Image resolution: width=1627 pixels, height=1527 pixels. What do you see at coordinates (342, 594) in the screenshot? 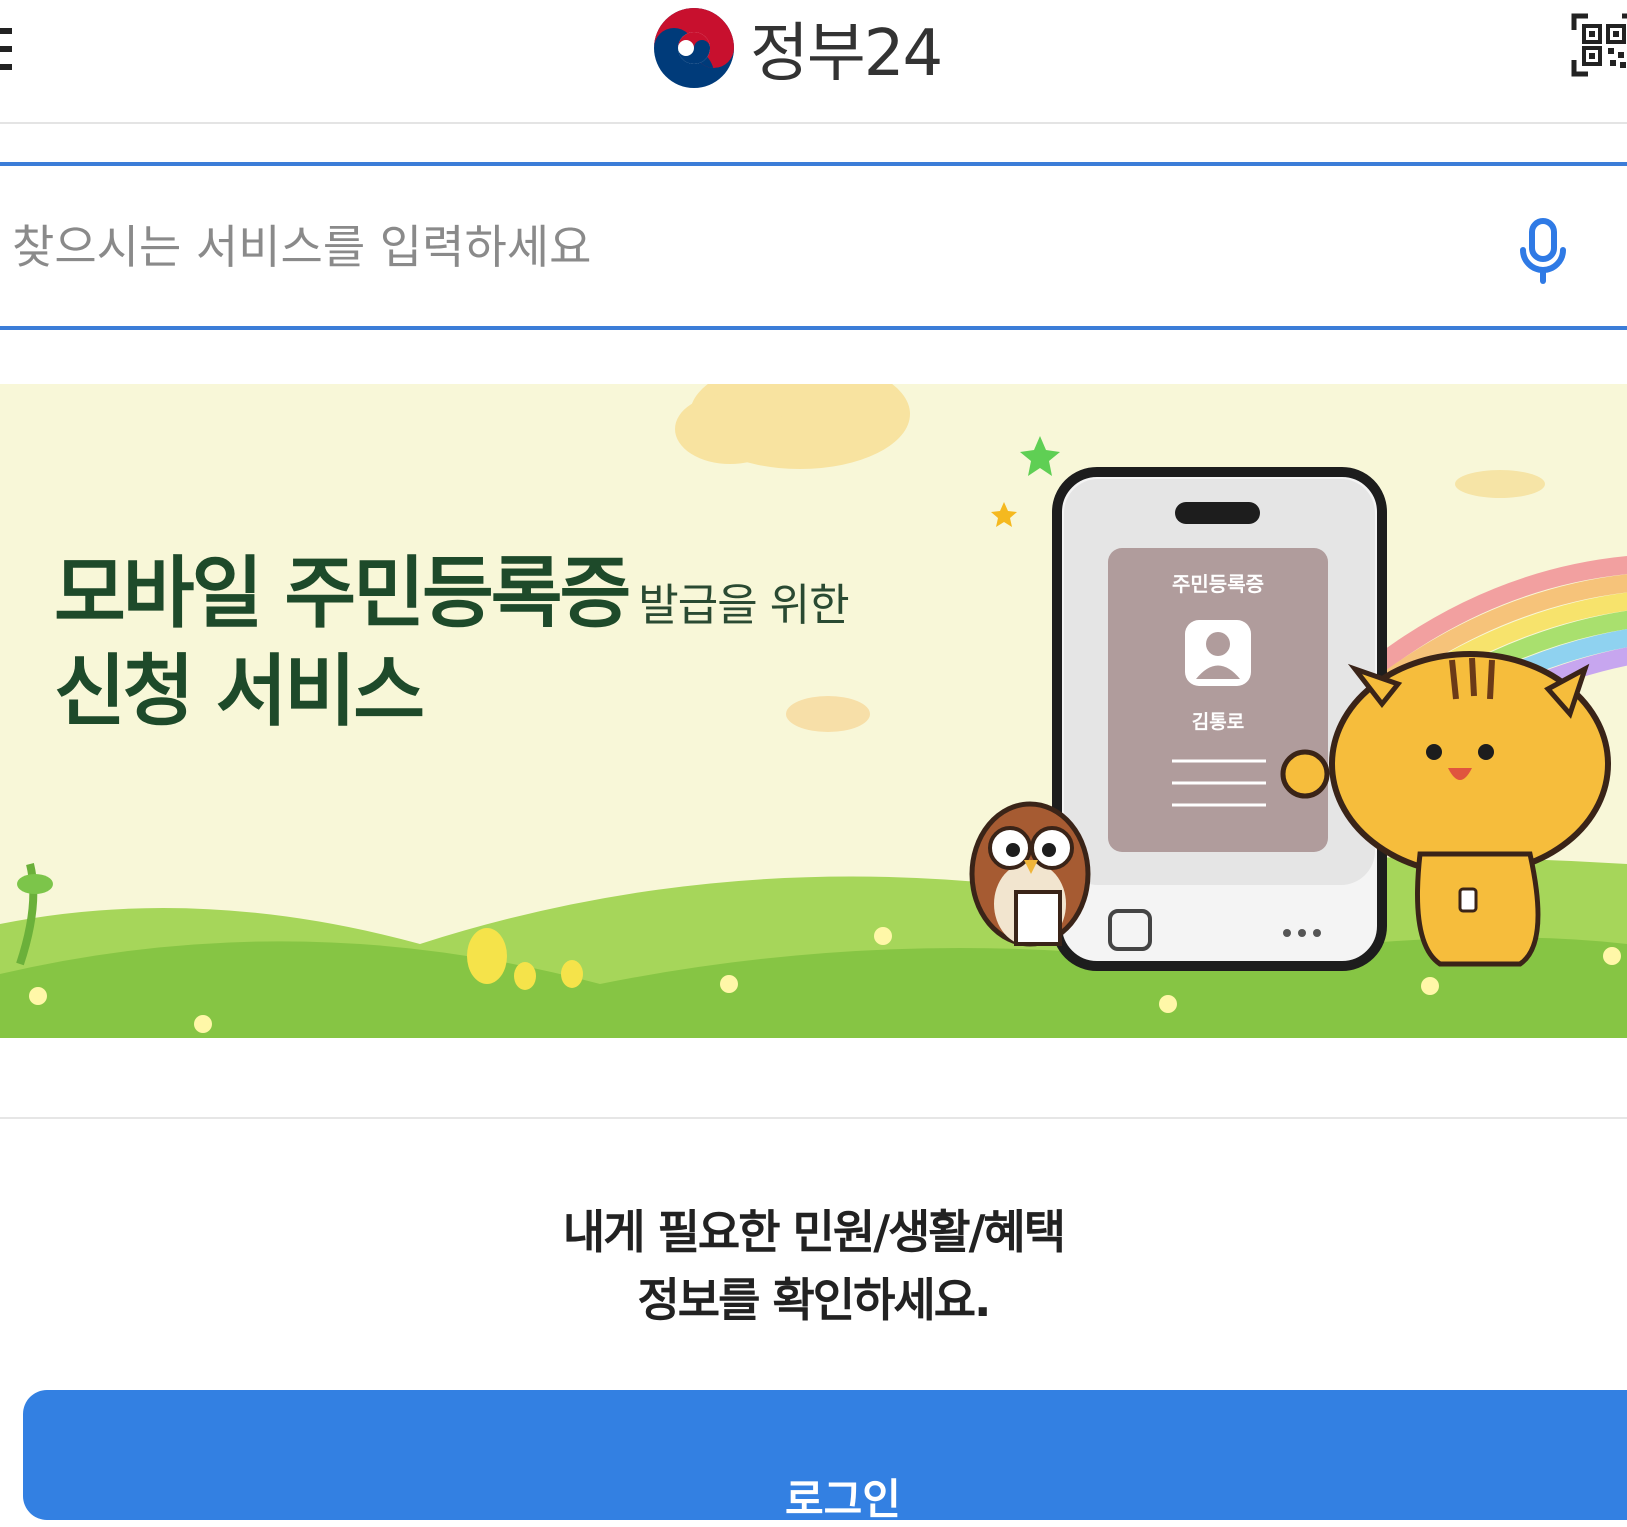
I see `banner-title-line1: 모바일 주민등록증` at bounding box center [342, 594].